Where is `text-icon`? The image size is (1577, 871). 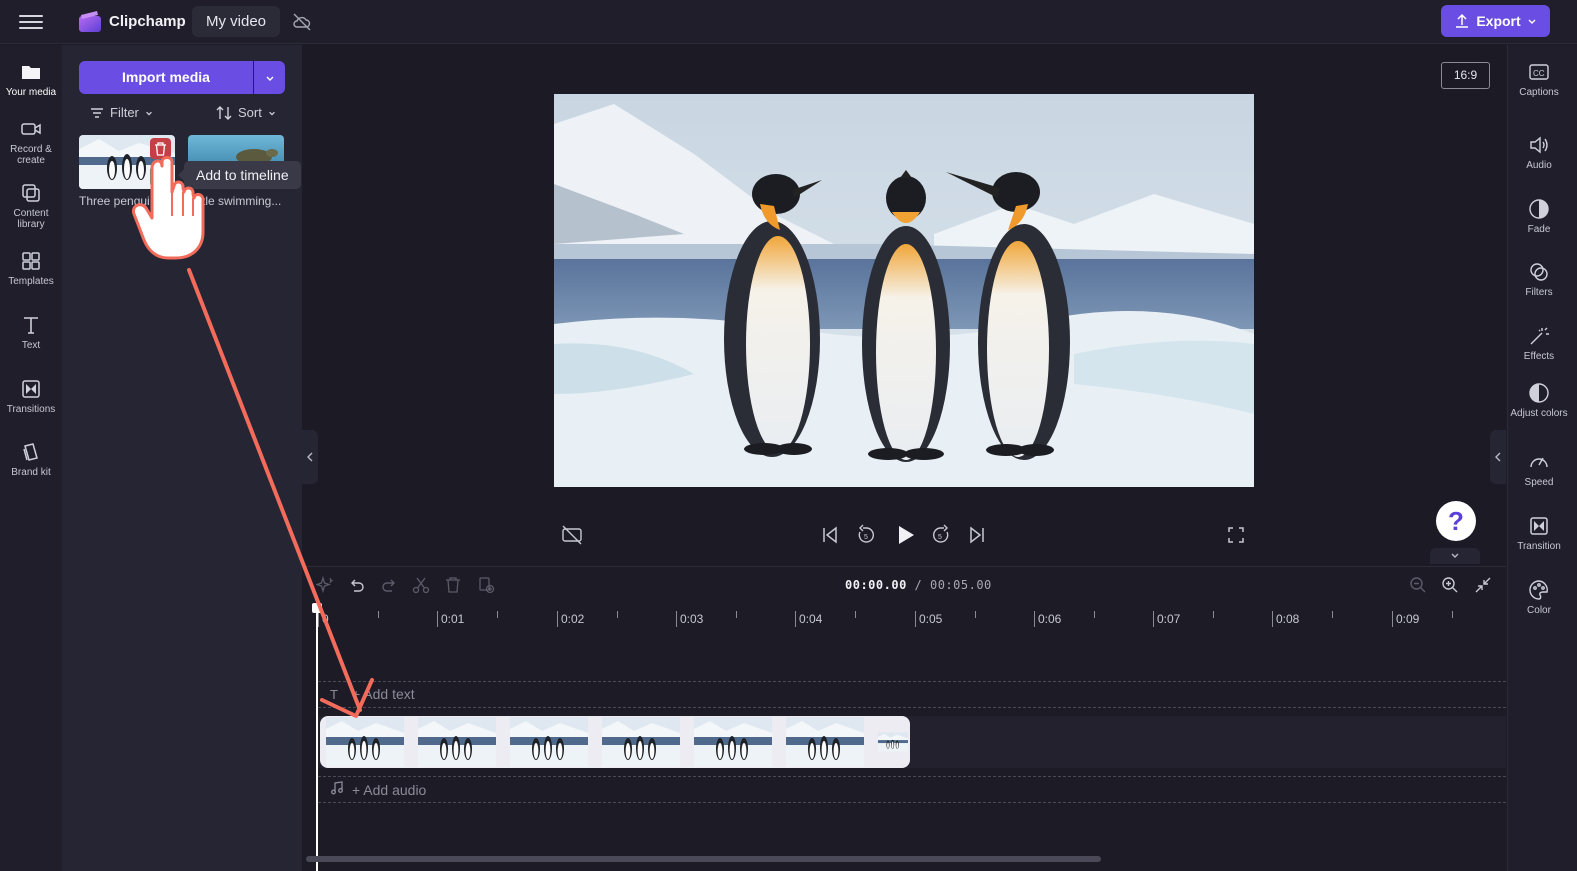
text-icon is located at coordinates (31, 325).